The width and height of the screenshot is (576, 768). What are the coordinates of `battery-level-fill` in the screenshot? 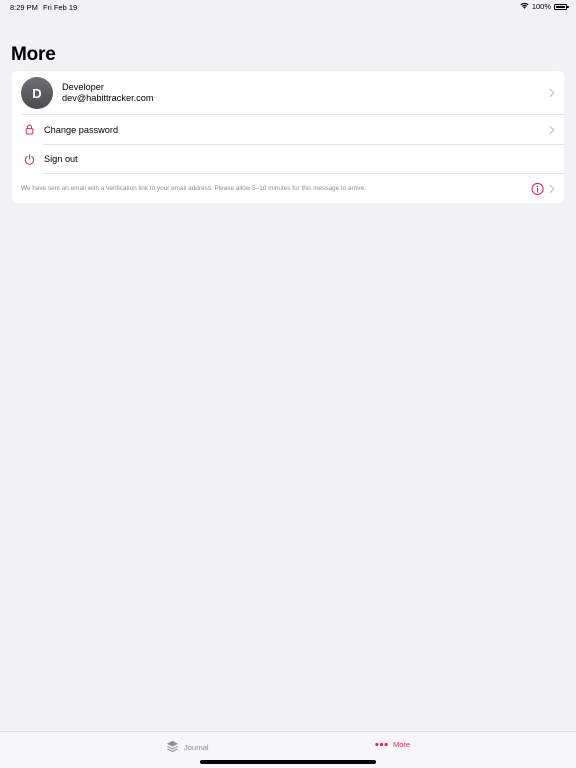 It's located at (560, 6).